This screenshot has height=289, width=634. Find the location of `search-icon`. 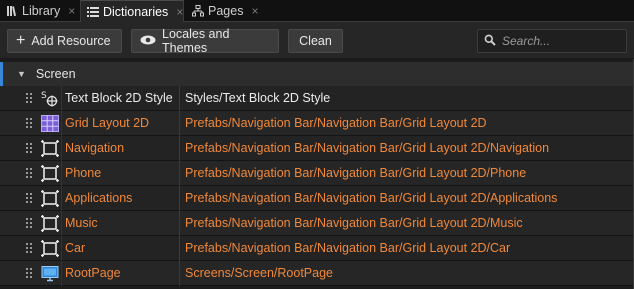

search-icon is located at coordinates (490, 41).